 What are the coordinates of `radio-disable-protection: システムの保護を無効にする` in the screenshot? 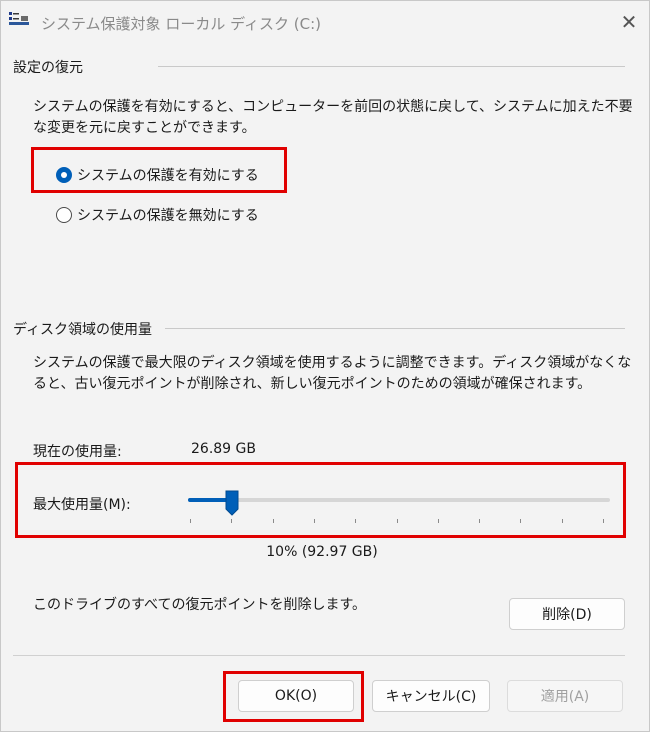 It's located at (157, 215).